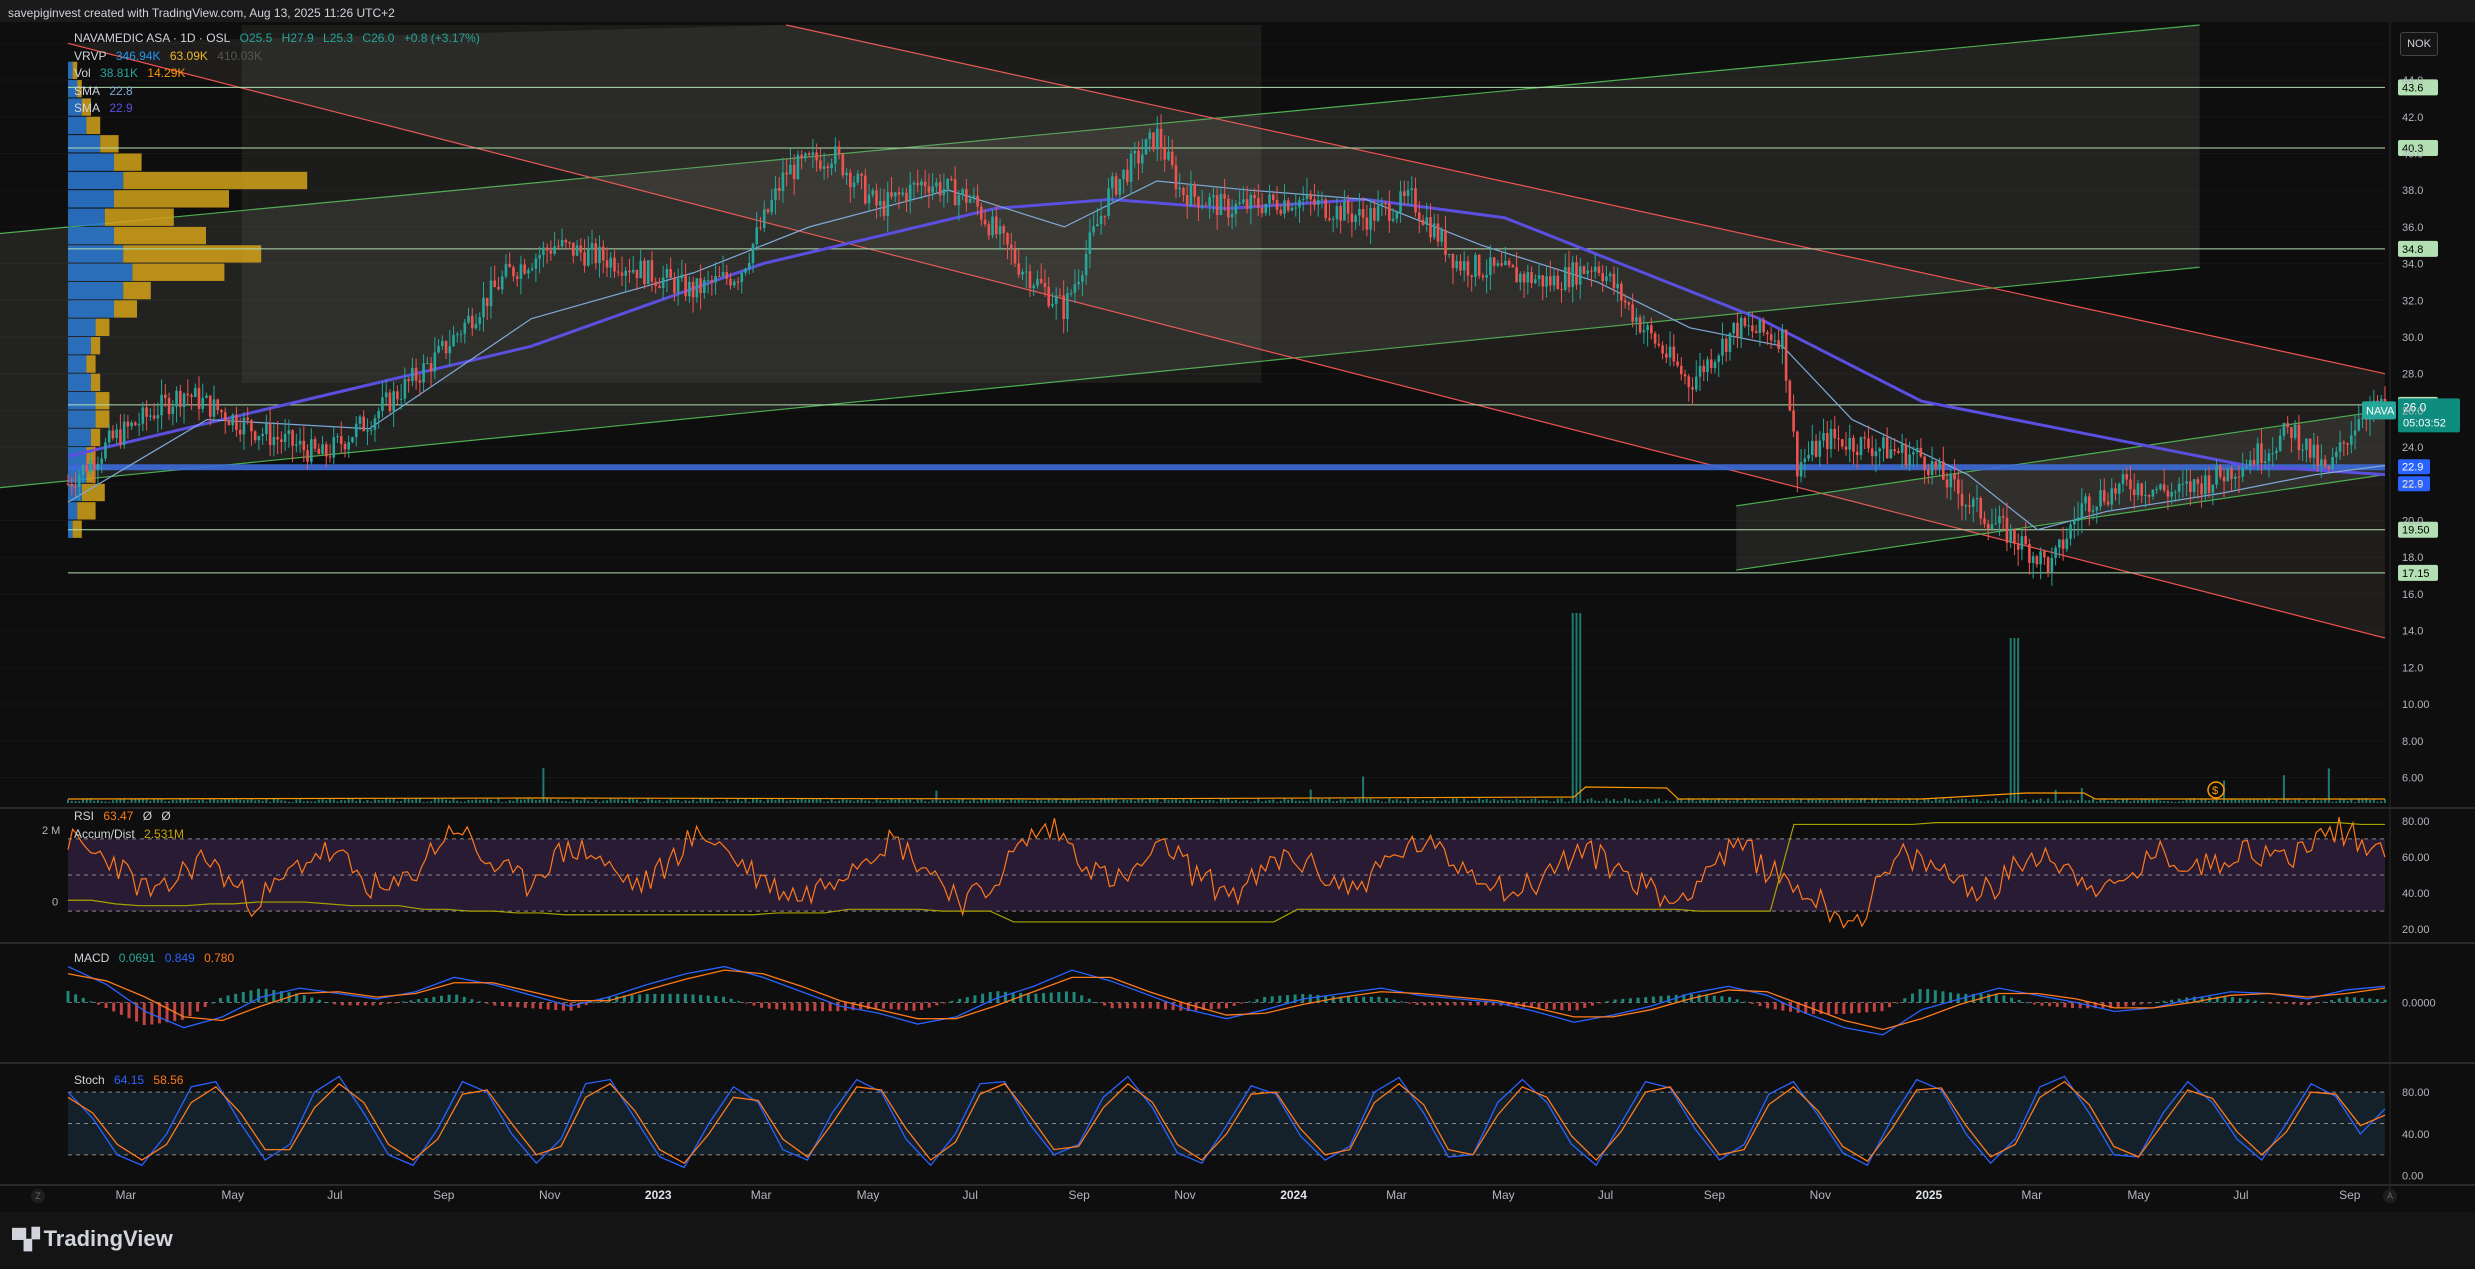  Describe the element at coordinates (38, 1196) in the screenshot. I see `timezone-icon: Z` at that location.